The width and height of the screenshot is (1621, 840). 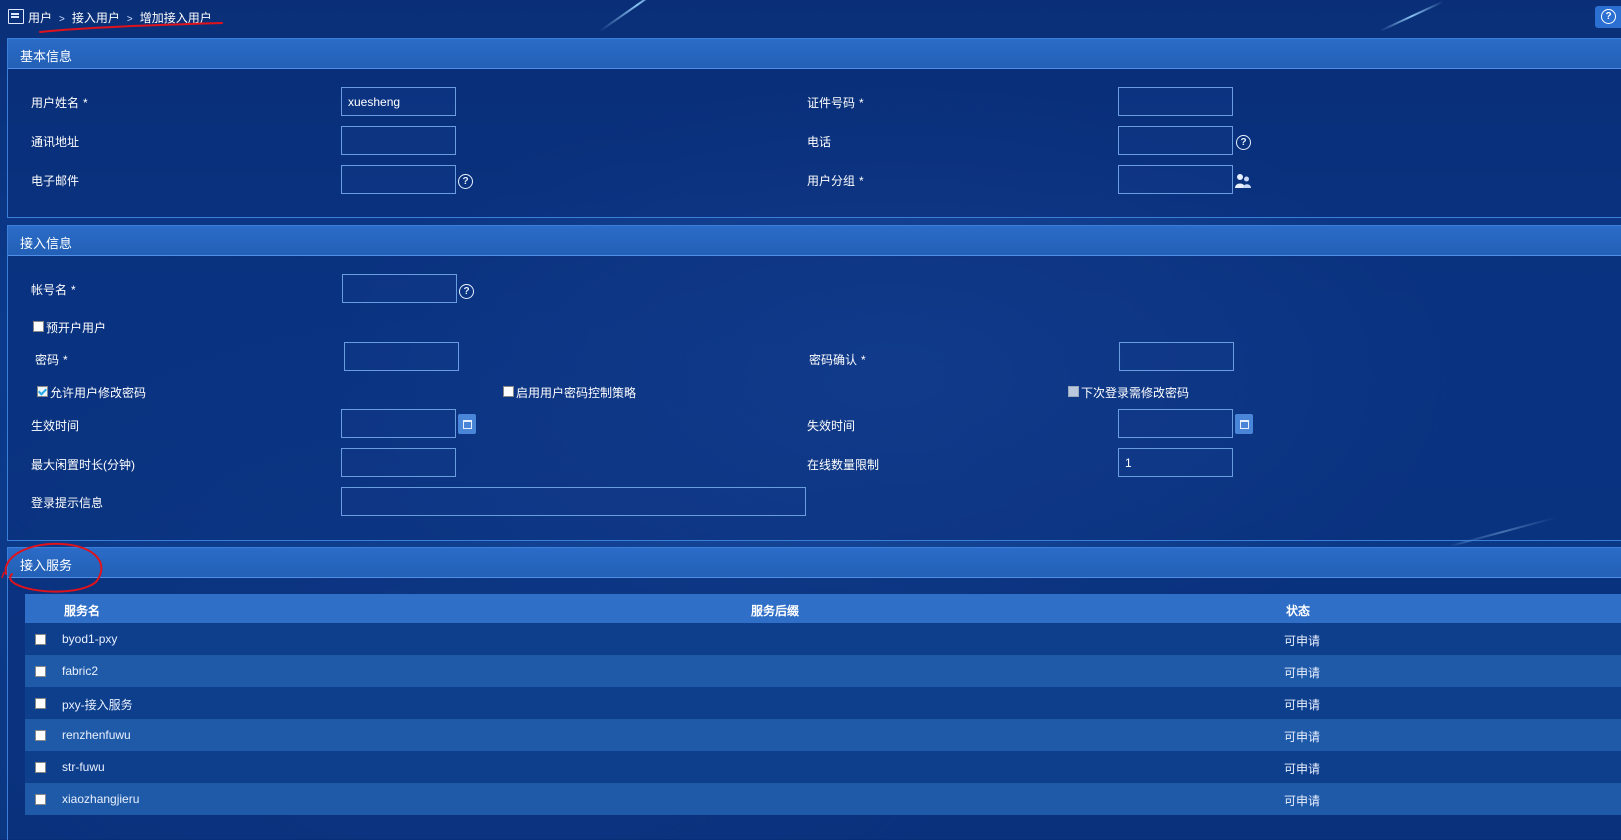 I want to click on service-name: byod1-pxy, so click(x=90, y=639).